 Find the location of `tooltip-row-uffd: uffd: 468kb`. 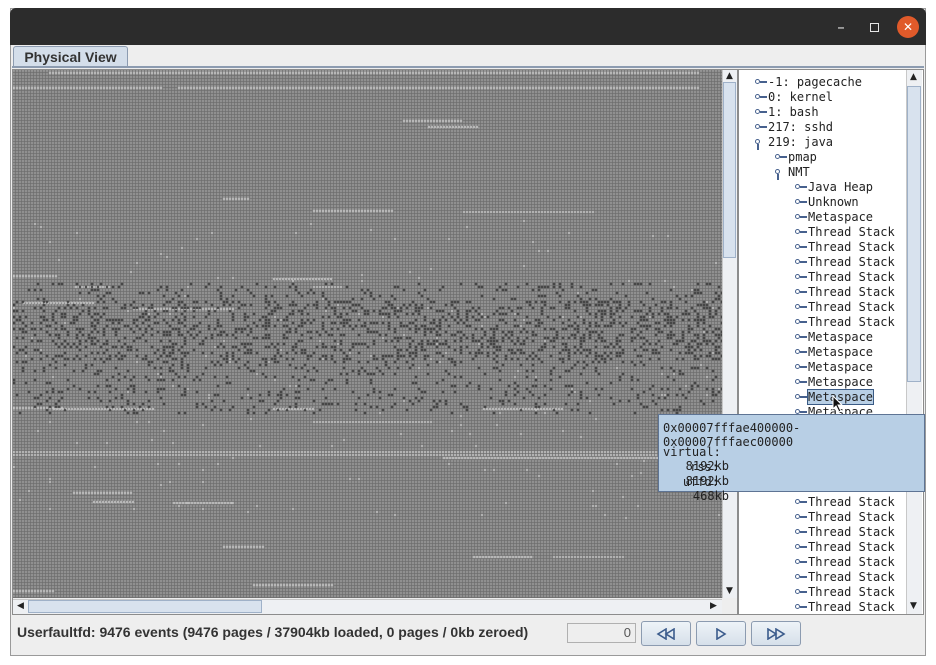

tooltip-row-uffd: uffd: 468kb is located at coordinates (718, 489).